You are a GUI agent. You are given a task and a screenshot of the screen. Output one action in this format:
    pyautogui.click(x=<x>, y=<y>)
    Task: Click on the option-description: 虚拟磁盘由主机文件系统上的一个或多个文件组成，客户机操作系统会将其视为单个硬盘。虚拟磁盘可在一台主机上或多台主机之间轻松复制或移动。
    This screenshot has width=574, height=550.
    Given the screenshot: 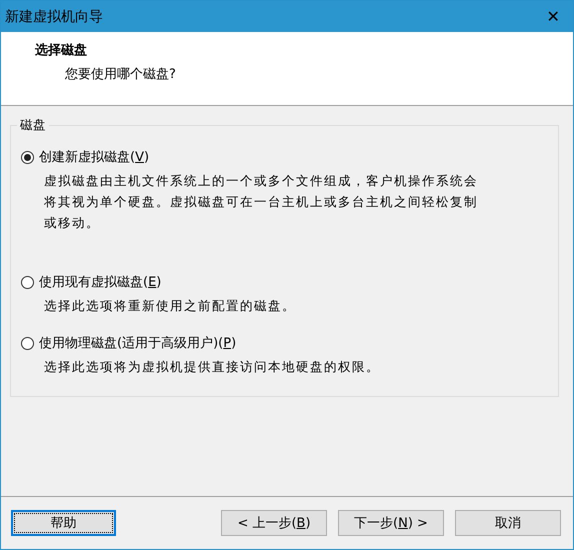 What is the action you would take?
    pyautogui.click(x=261, y=202)
    